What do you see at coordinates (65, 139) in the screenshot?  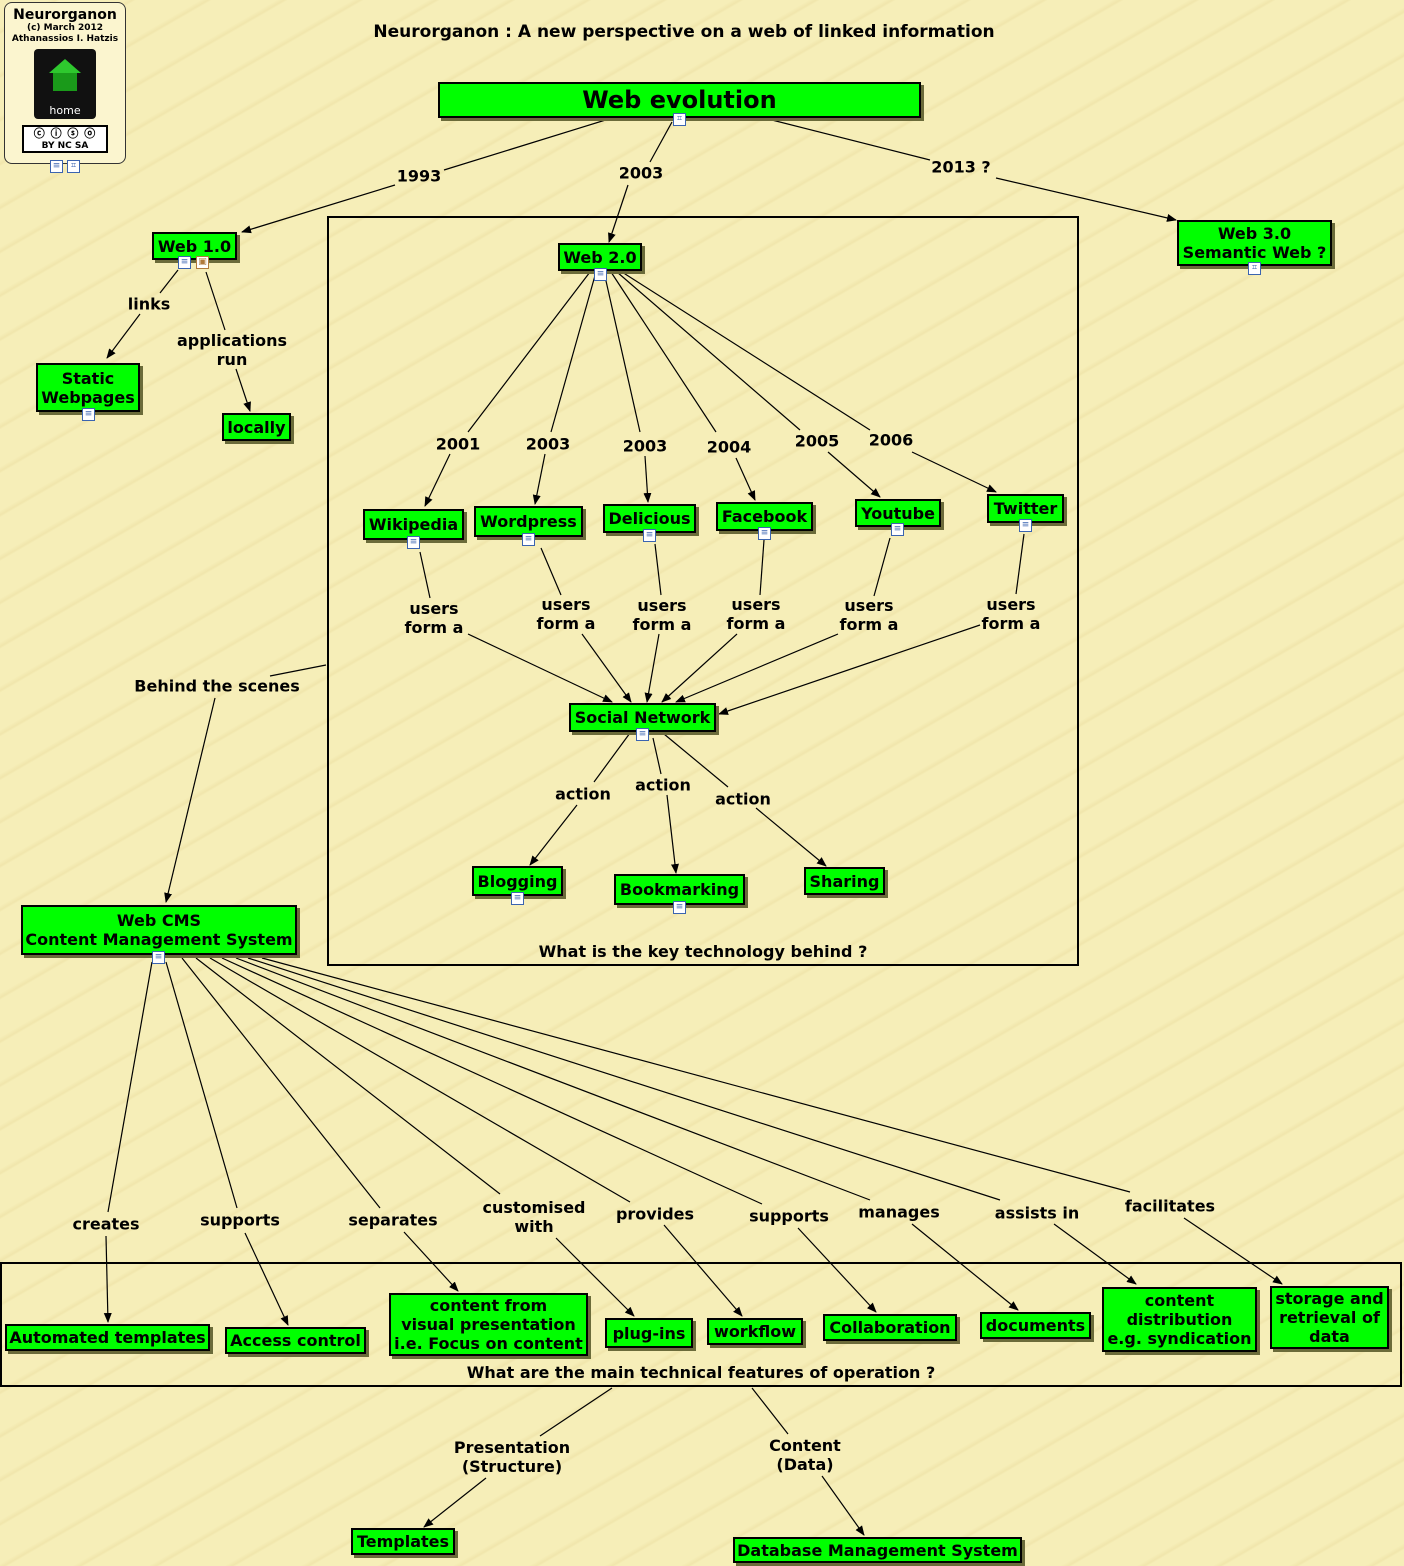 I see `cc-license-badge: ⓒ ⓘ ⓢ ⓞ BY NC SA` at bounding box center [65, 139].